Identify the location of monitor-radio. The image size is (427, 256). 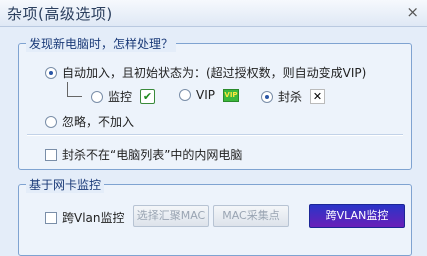
(97, 96).